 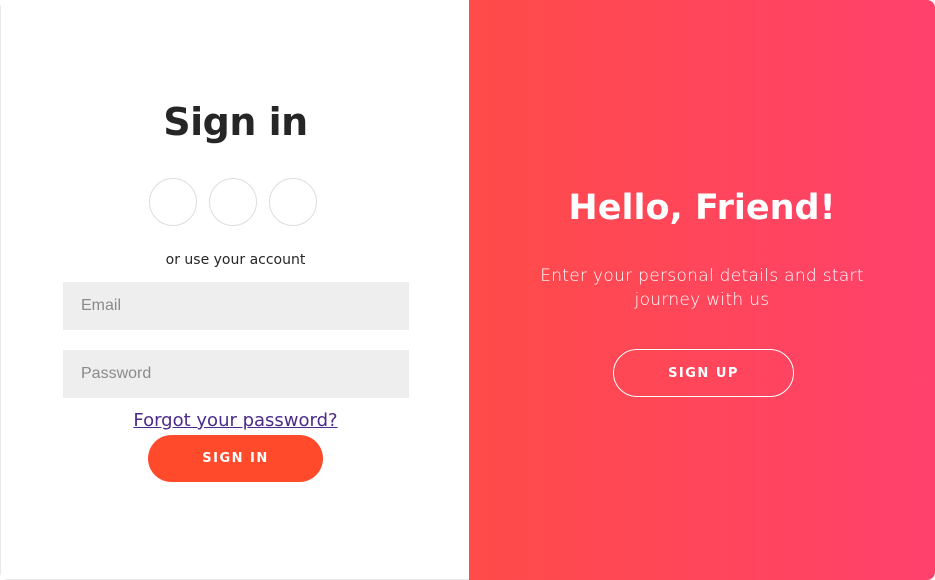 I want to click on facebook-icon, so click(x=173, y=202).